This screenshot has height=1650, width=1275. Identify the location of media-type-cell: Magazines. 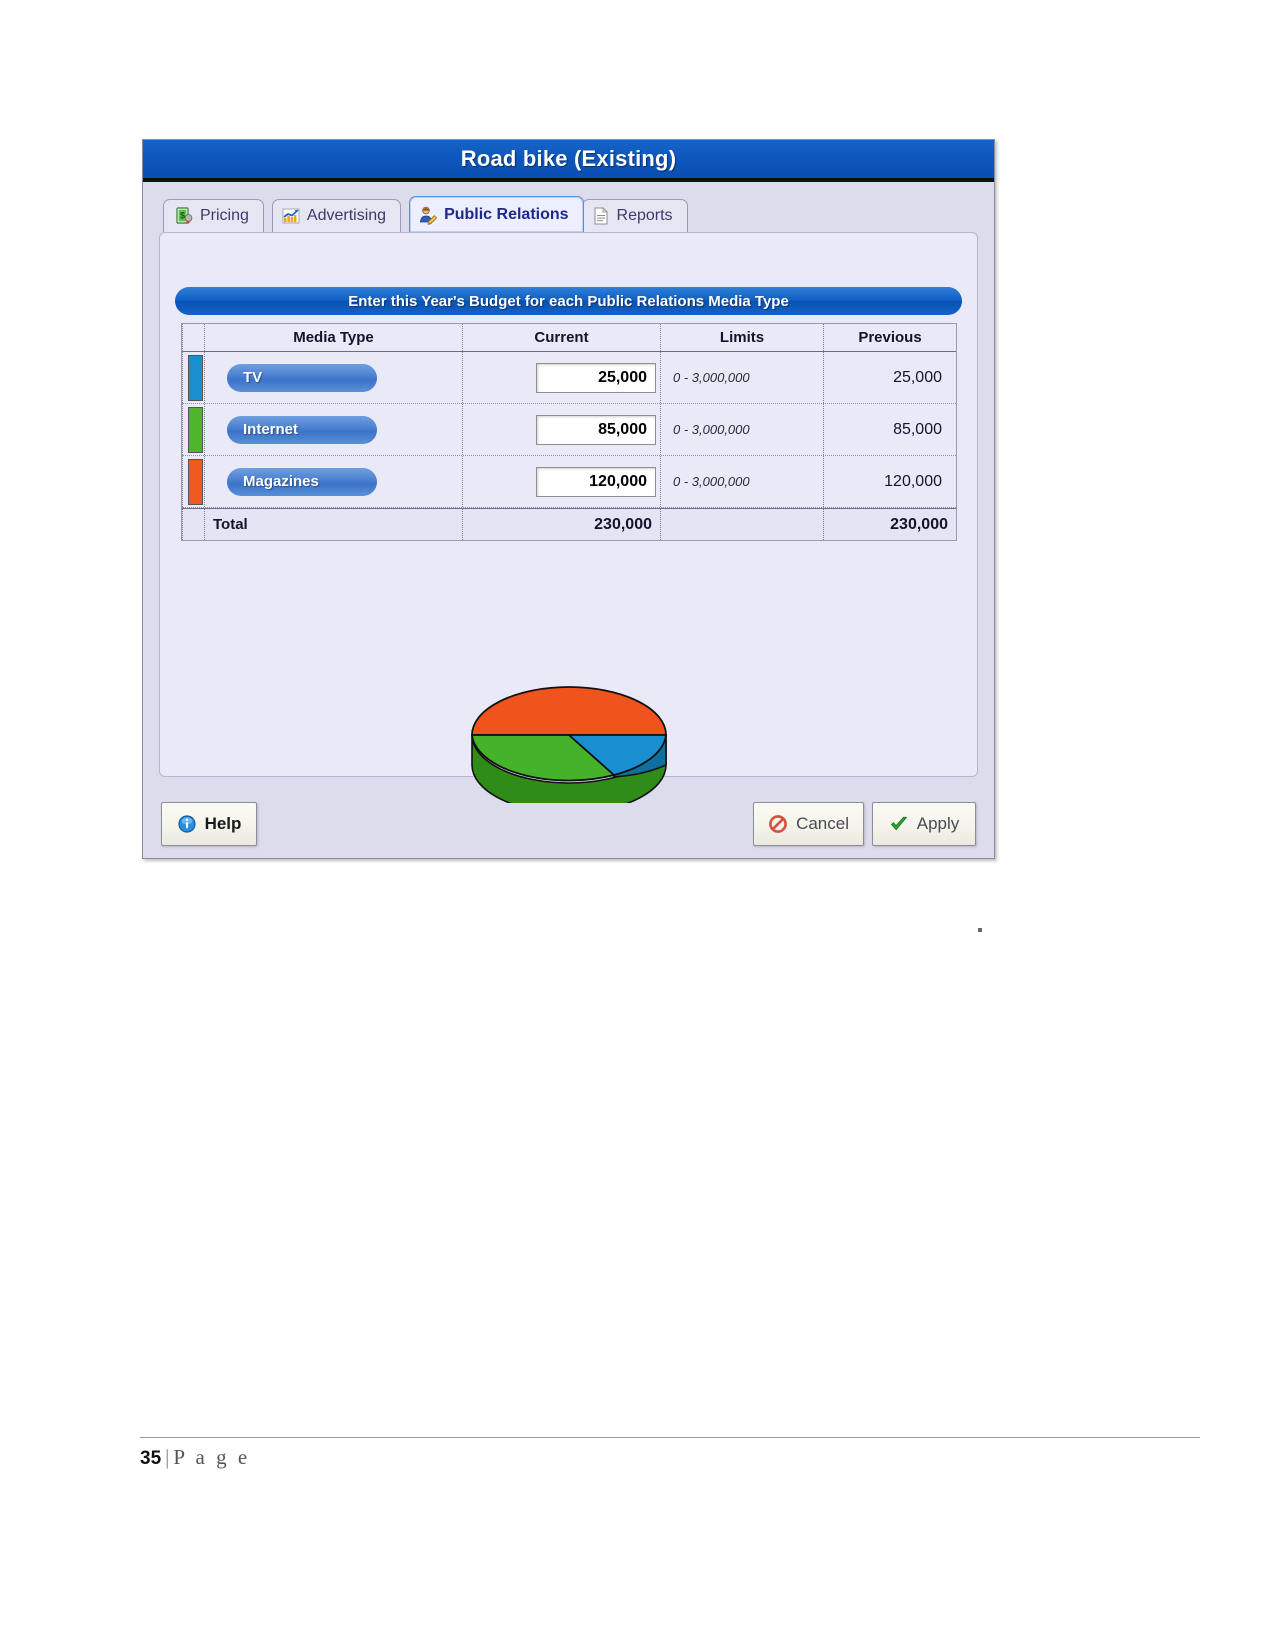
(333, 481).